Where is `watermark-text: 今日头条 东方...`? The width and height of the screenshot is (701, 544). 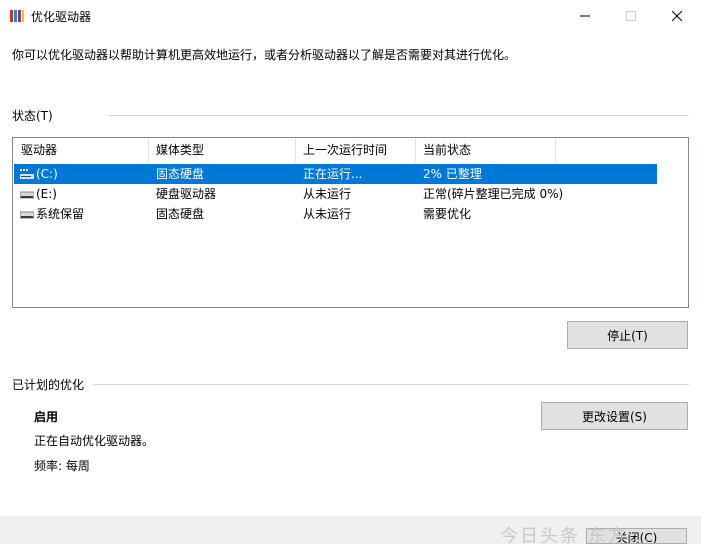
watermark-text: 今日头条 东方... is located at coordinates (575, 535).